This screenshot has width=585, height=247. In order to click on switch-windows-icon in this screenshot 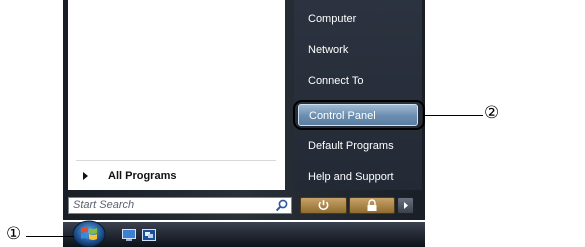, I will do `click(149, 235)`.